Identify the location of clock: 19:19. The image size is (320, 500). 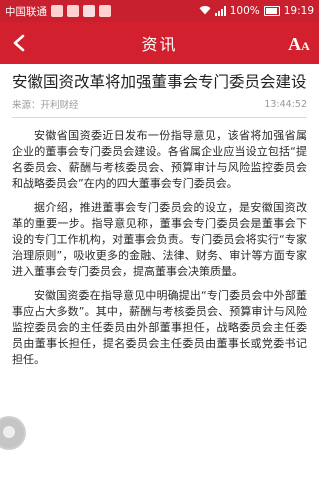
(298, 11).